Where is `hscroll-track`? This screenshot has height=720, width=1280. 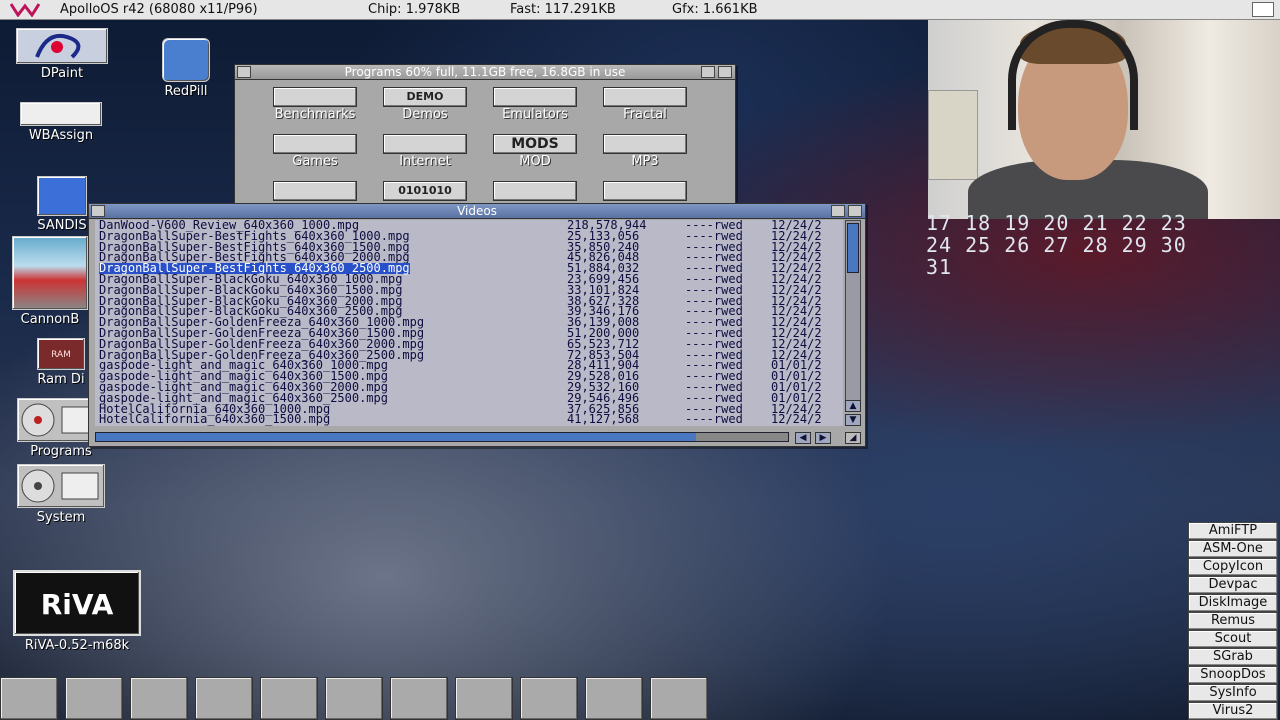
hscroll-track is located at coordinates (742, 437).